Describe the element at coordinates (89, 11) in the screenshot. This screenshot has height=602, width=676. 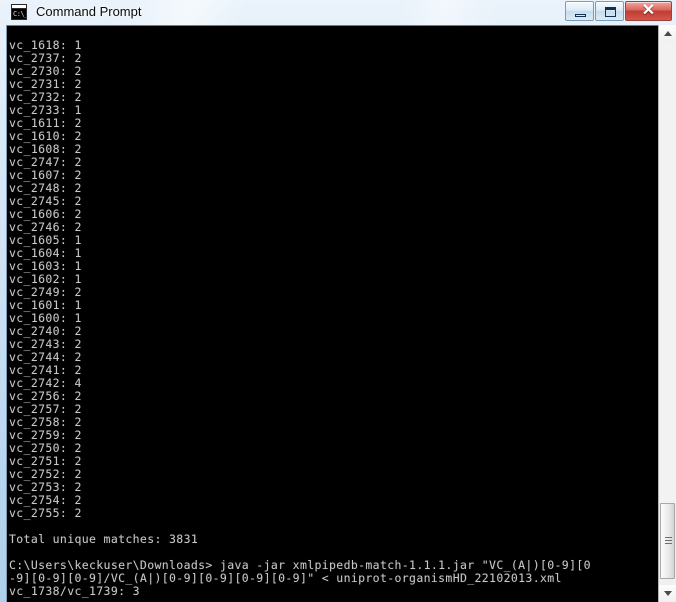
I see `window-title: Command Prompt` at that location.